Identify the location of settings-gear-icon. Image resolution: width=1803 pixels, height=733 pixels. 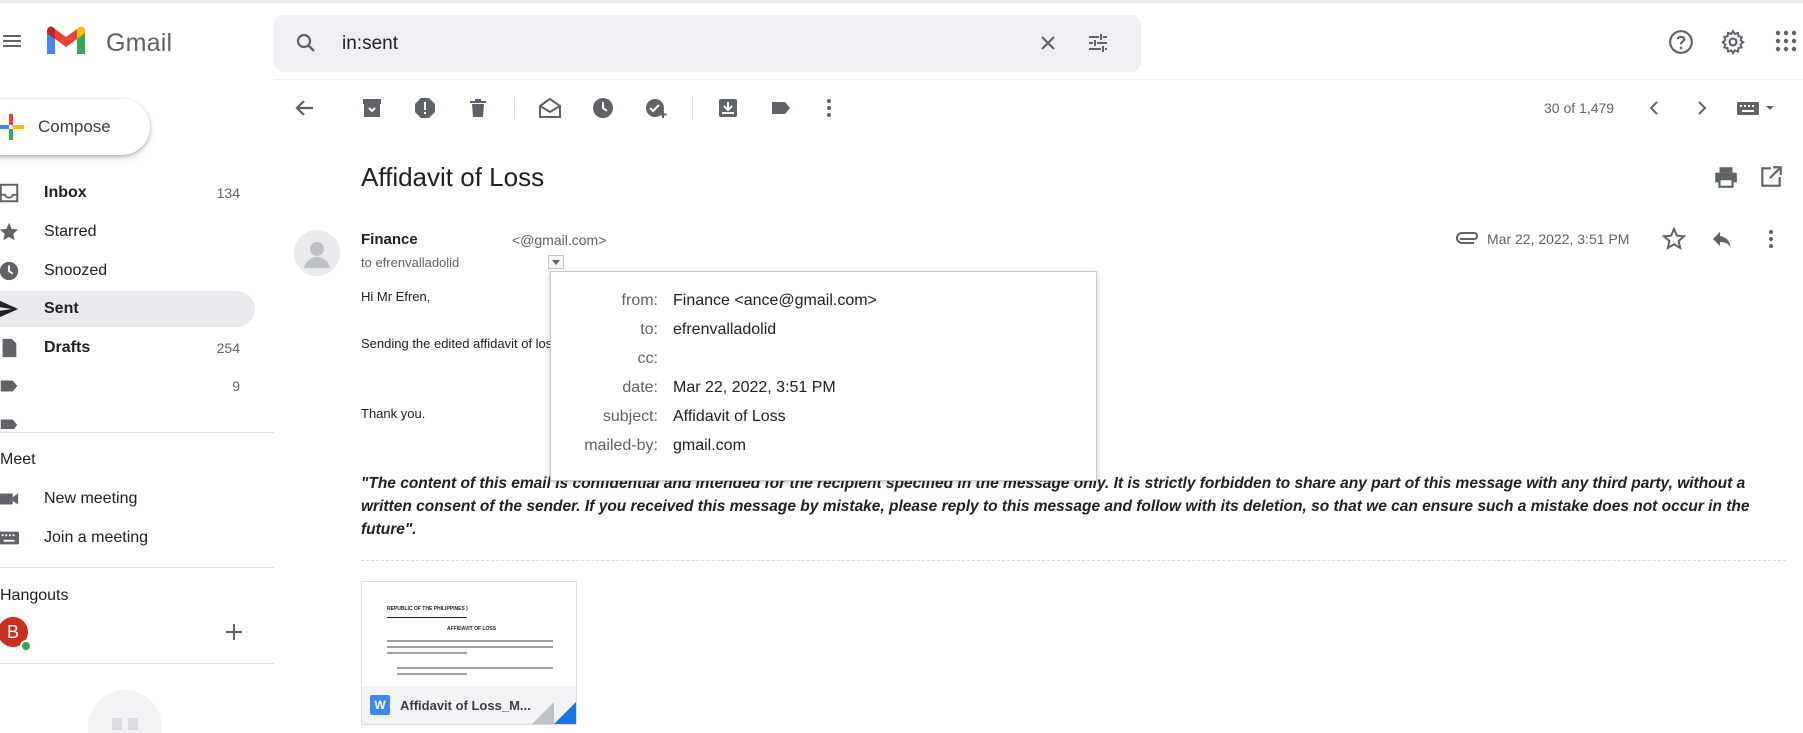
(1733, 42).